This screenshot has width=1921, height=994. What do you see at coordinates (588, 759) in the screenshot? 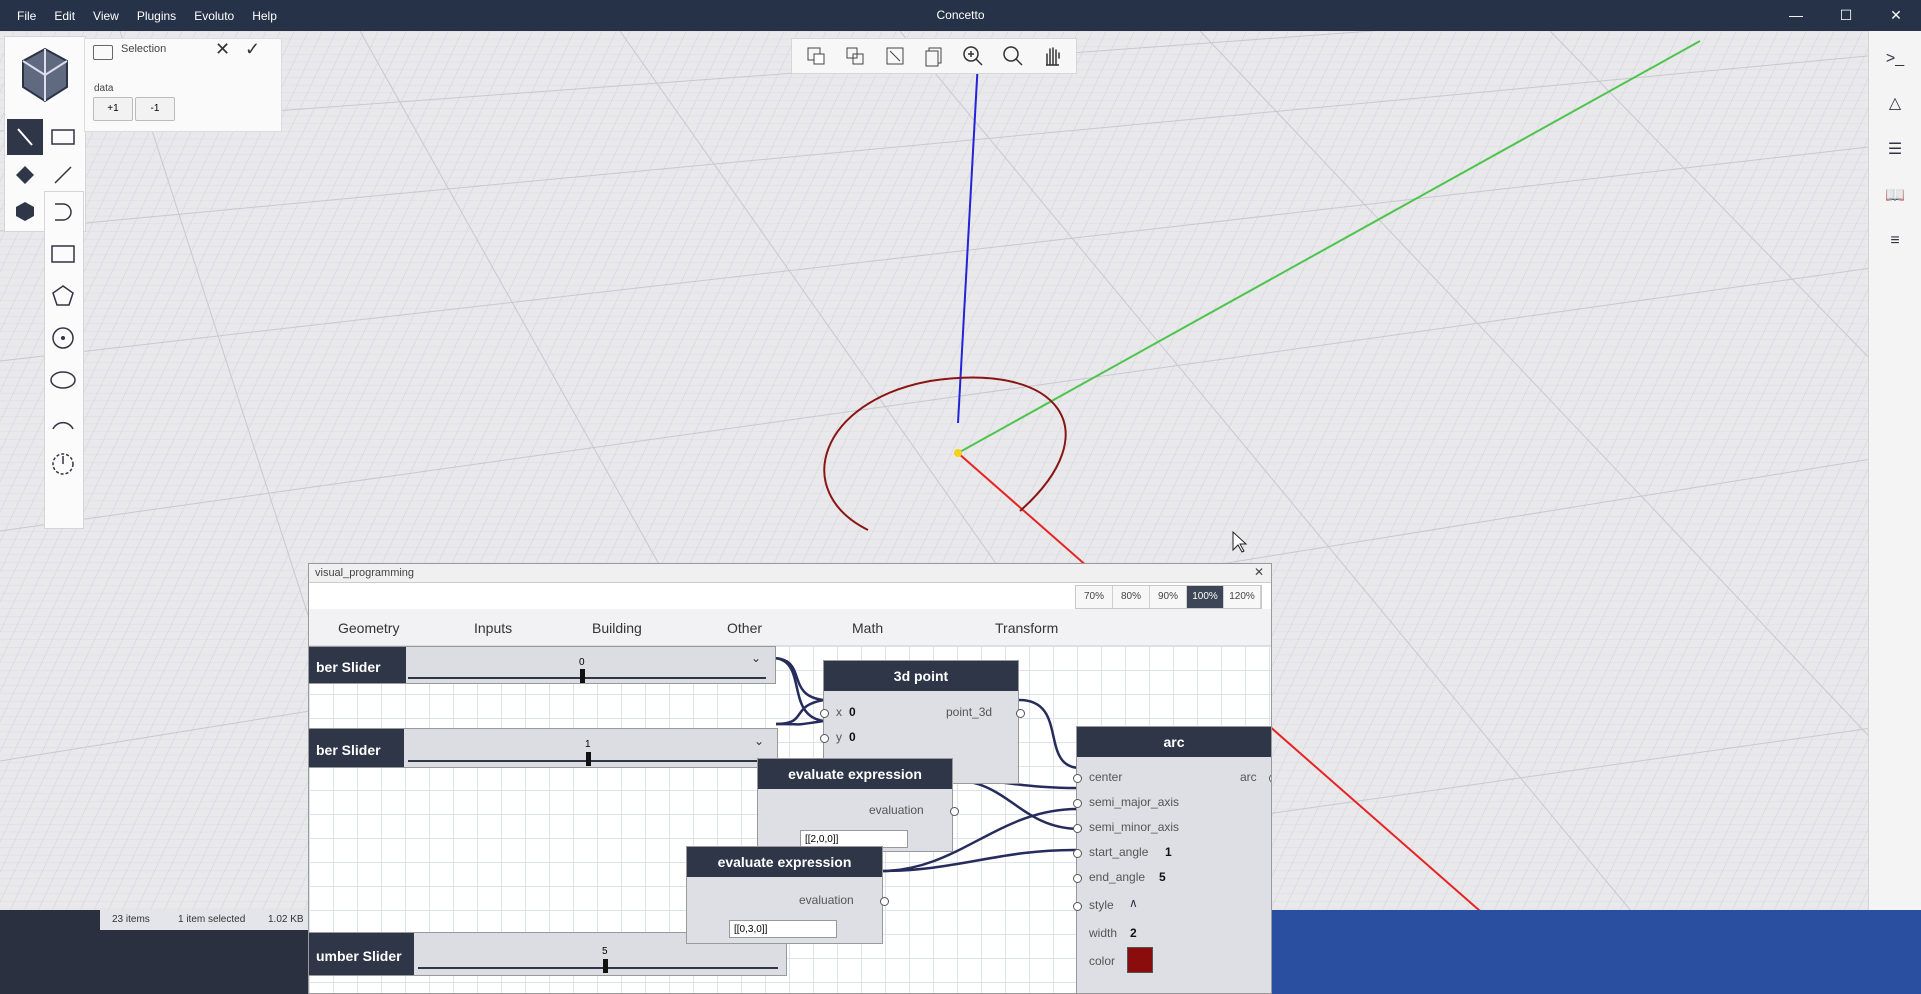
I see `slider-2-handle` at bounding box center [588, 759].